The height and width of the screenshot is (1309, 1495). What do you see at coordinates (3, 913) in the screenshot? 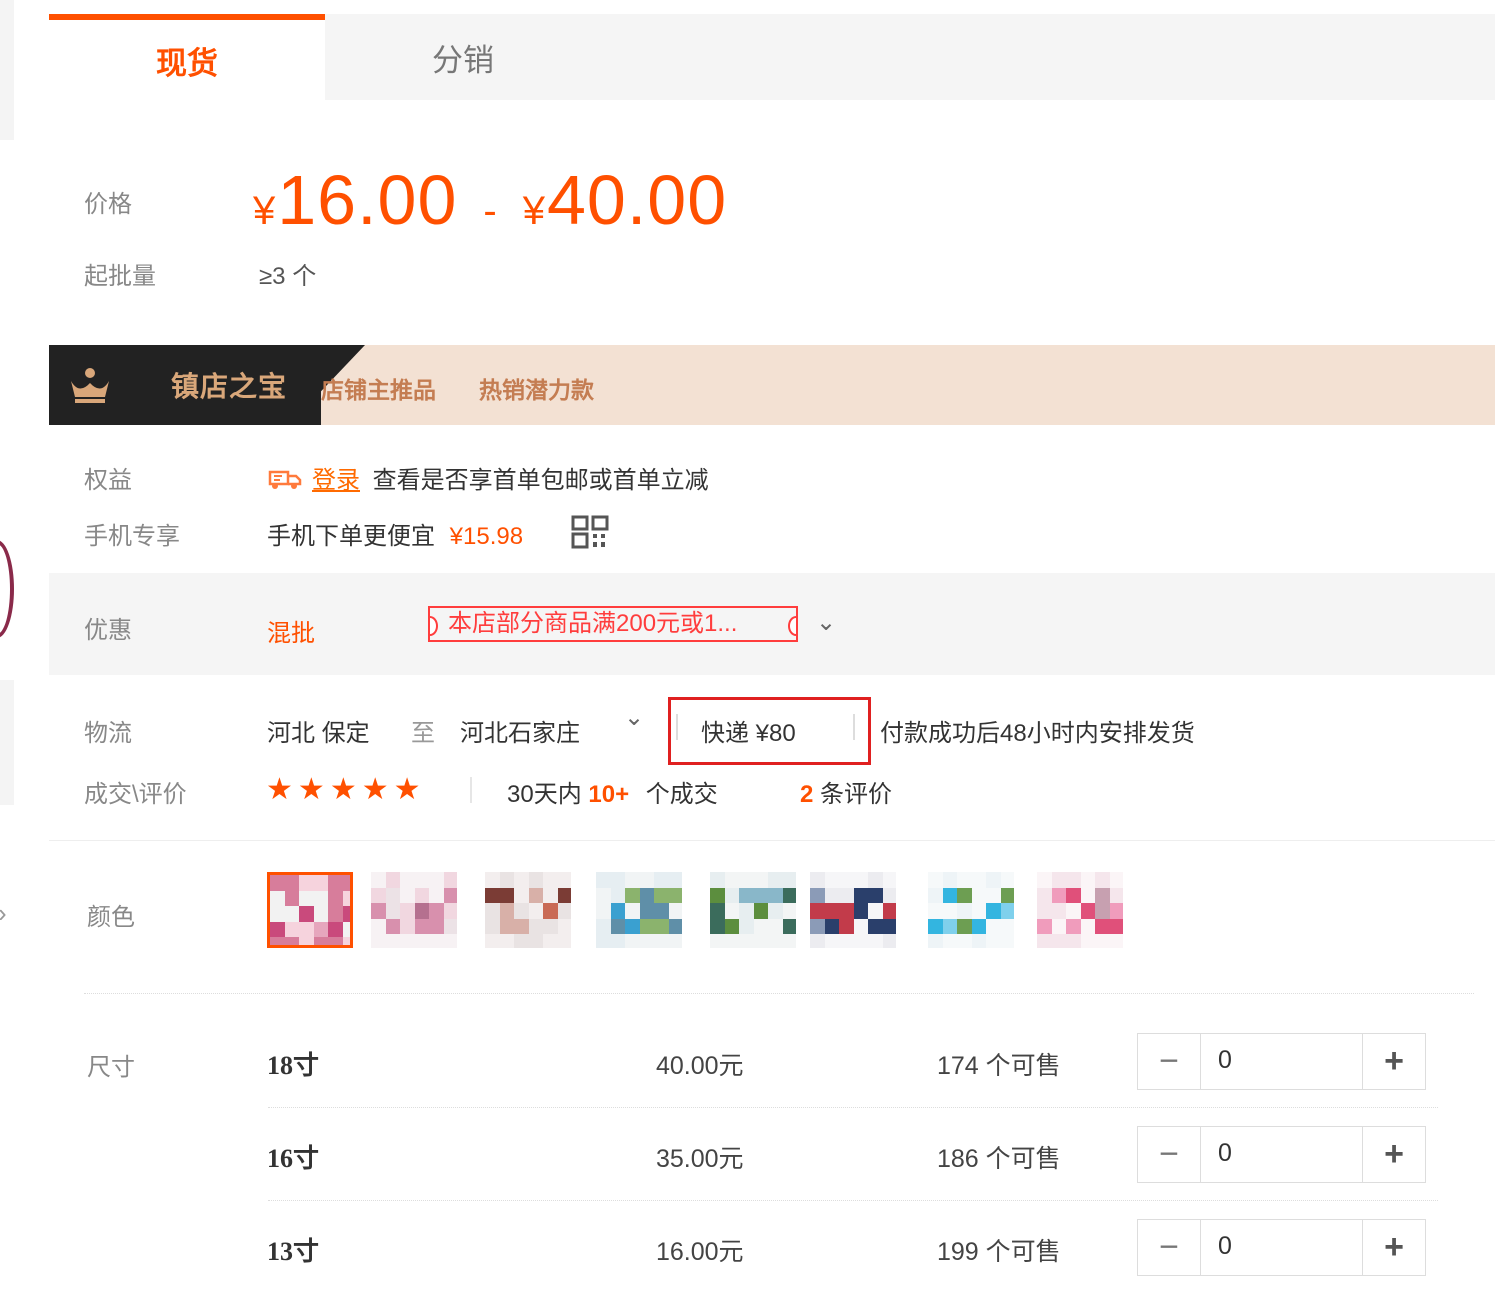
I see `chevron-right-icon: ›` at bounding box center [3, 913].